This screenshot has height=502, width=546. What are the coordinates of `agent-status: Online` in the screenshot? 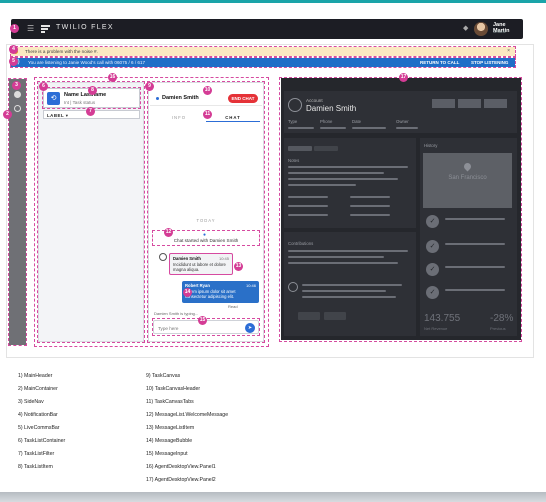 It's located at (500, 31).